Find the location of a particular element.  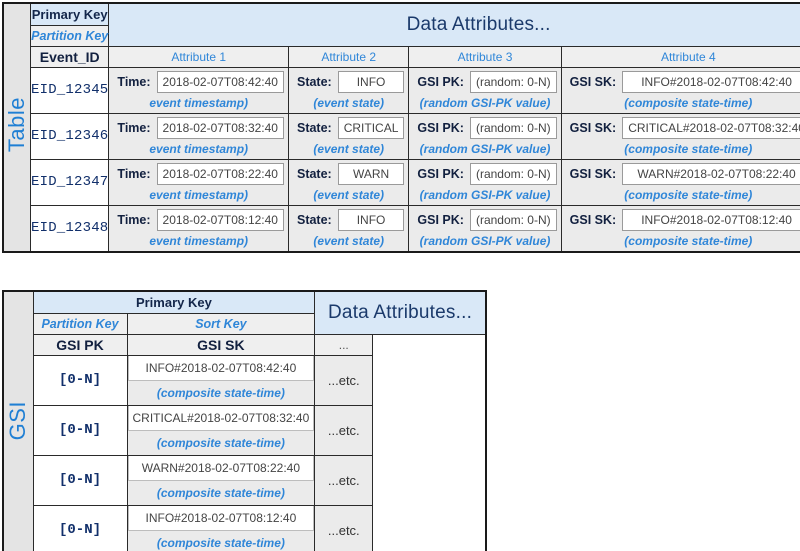

cell-attribute-2: State: WARN (event state) is located at coordinates (348, 182).